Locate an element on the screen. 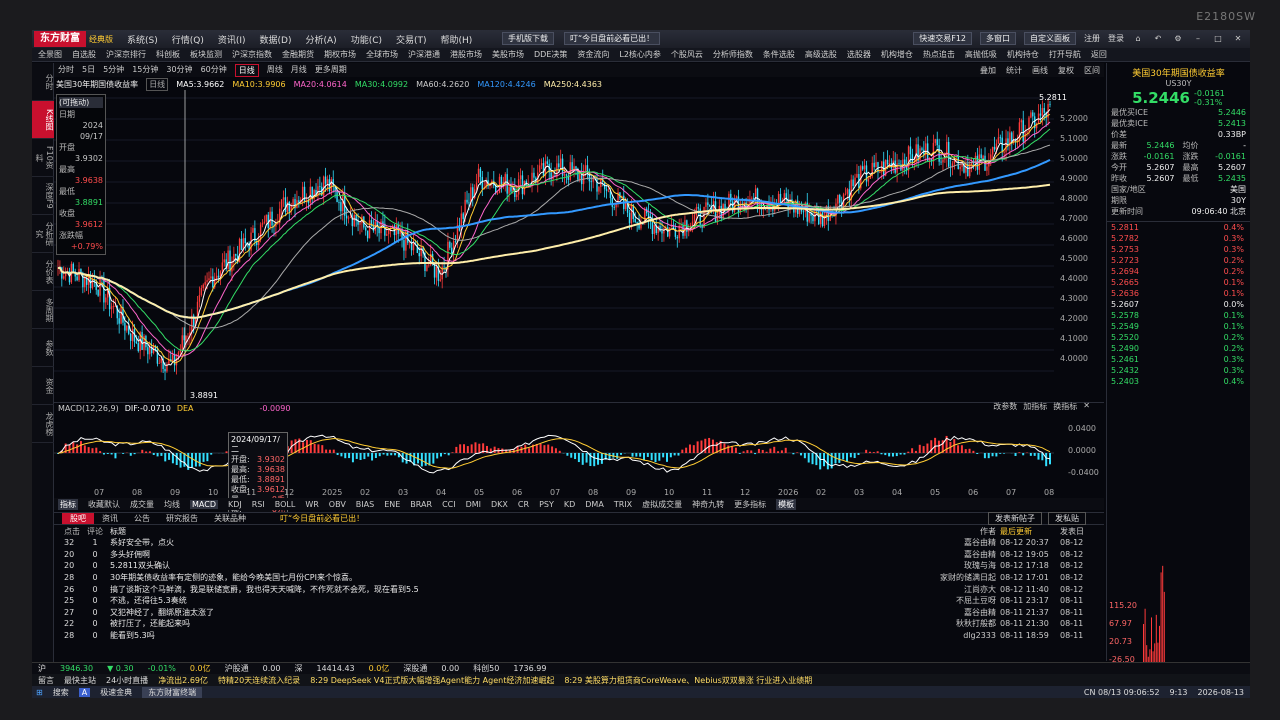 The image size is (1280, 720). left-tab: 深度F9 is located at coordinates (43, 196).